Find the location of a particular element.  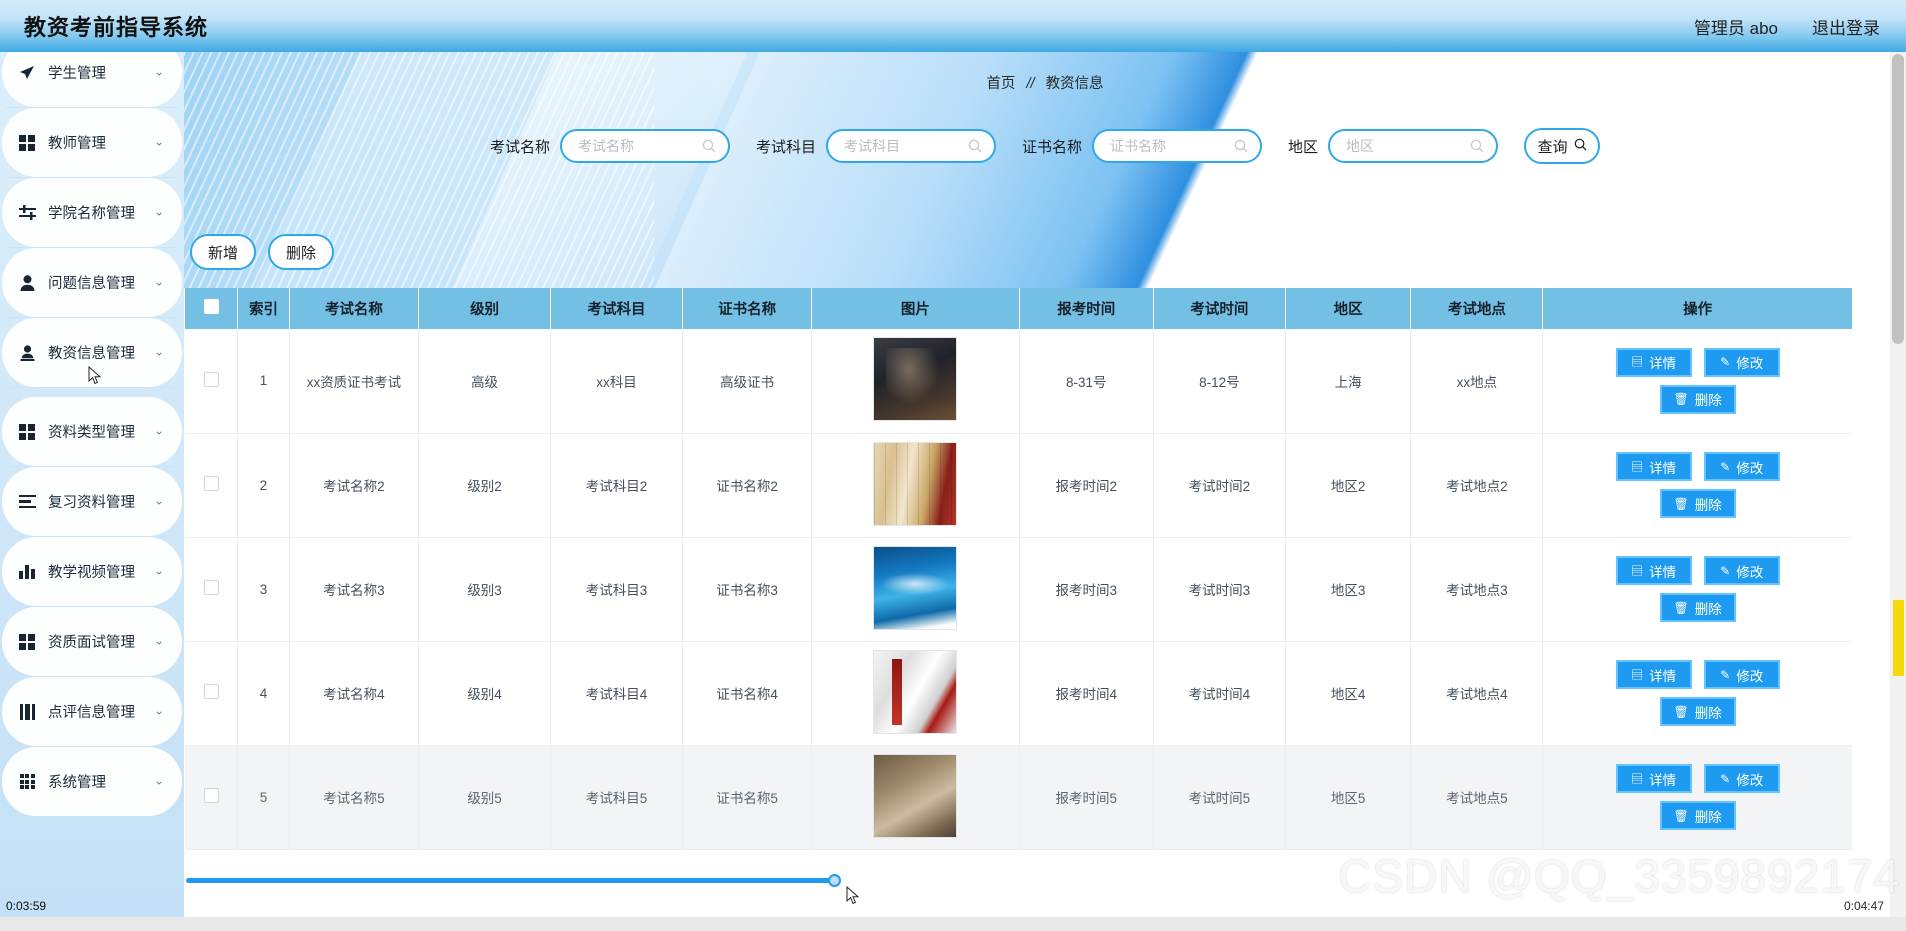

certificate-name-field is located at coordinates (1177, 146).